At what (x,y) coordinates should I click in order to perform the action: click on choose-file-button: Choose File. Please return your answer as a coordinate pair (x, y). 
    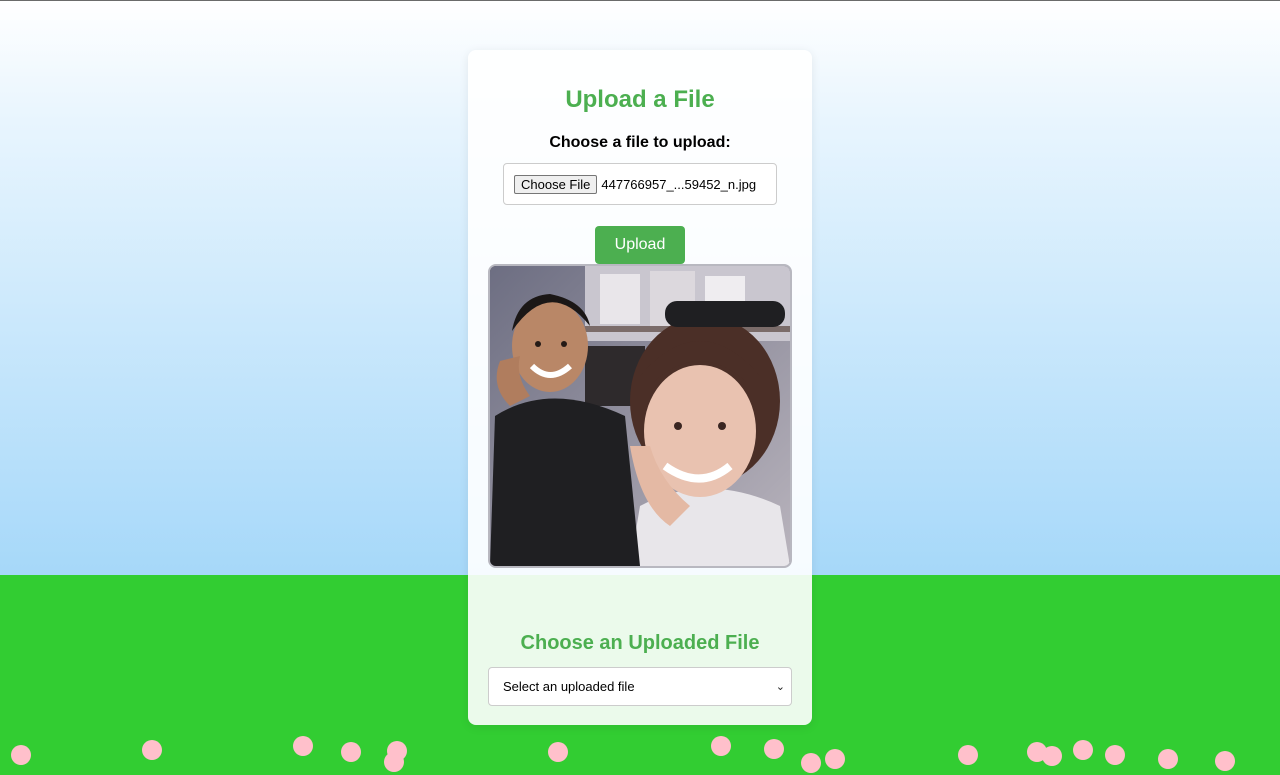
    Looking at the image, I should click on (556, 184).